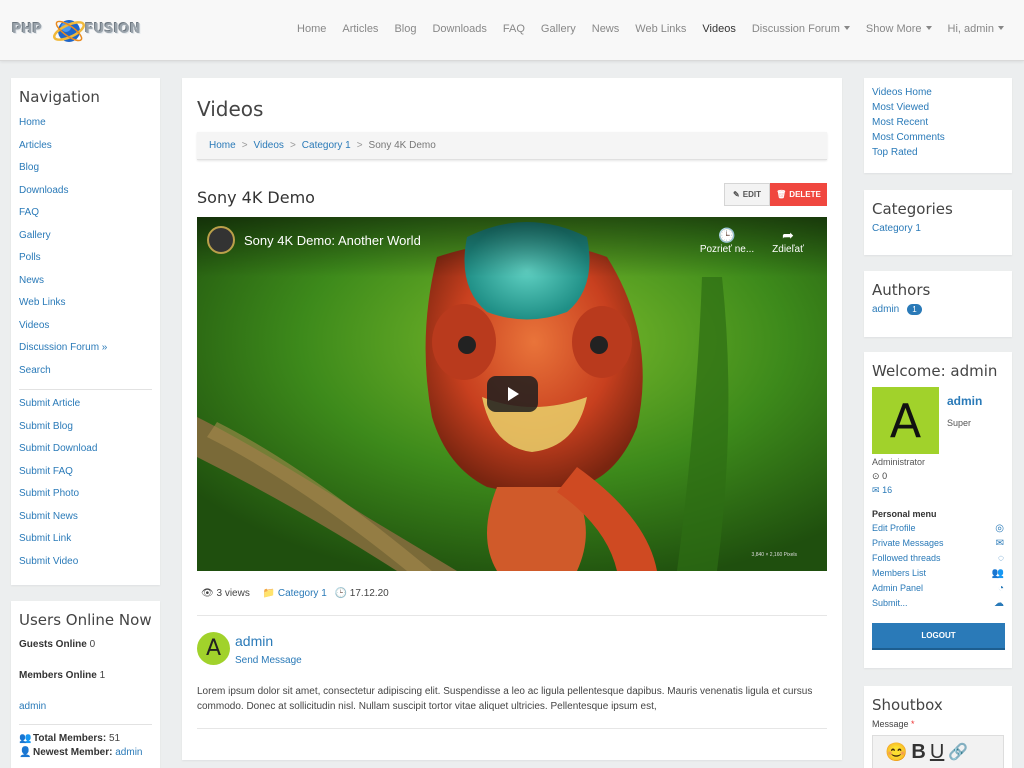  What do you see at coordinates (938, 94) in the screenshot?
I see `videos-home-link: Videos Home` at bounding box center [938, 94].